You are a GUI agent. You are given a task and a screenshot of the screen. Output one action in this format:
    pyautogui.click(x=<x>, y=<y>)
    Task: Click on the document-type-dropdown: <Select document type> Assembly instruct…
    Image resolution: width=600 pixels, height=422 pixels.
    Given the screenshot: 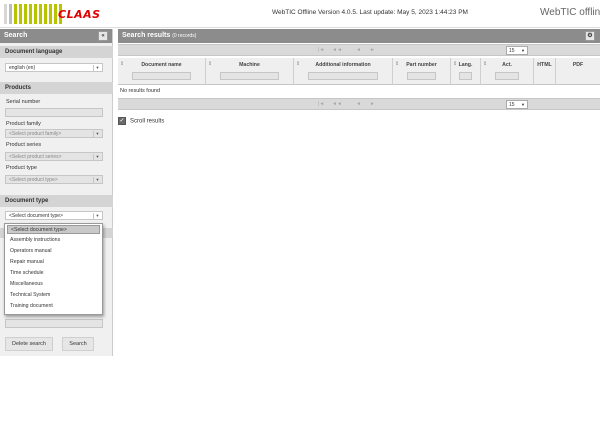 What is the action you would take?
    pyautogui.click(x=53, y=269)
    